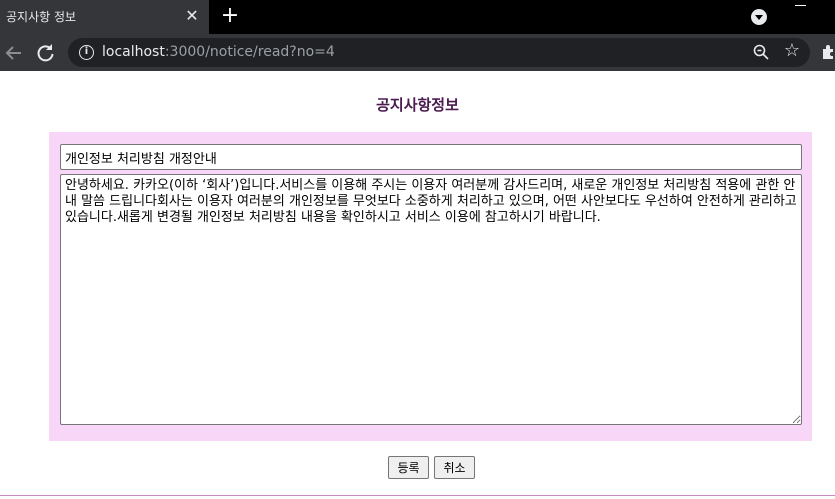  I want to click on url-text: localhost:3000/notice/read?no=4, so click(218, 52).